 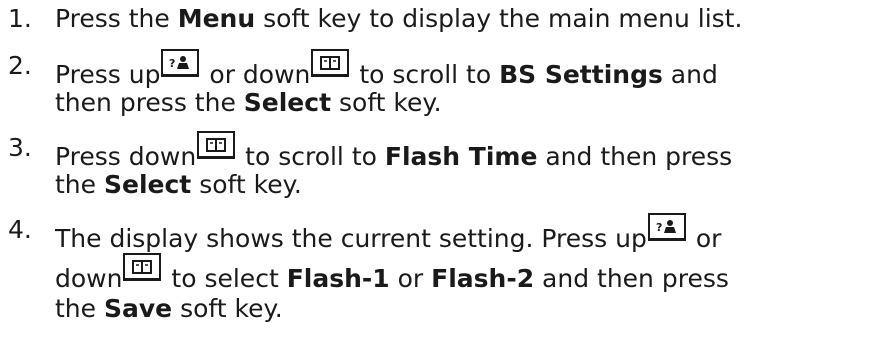 What do you see at coordinates (436, 309) in the screenshot?
I see `step-4-cont-2: the Save soft key.` at bounding box center [436, 309].